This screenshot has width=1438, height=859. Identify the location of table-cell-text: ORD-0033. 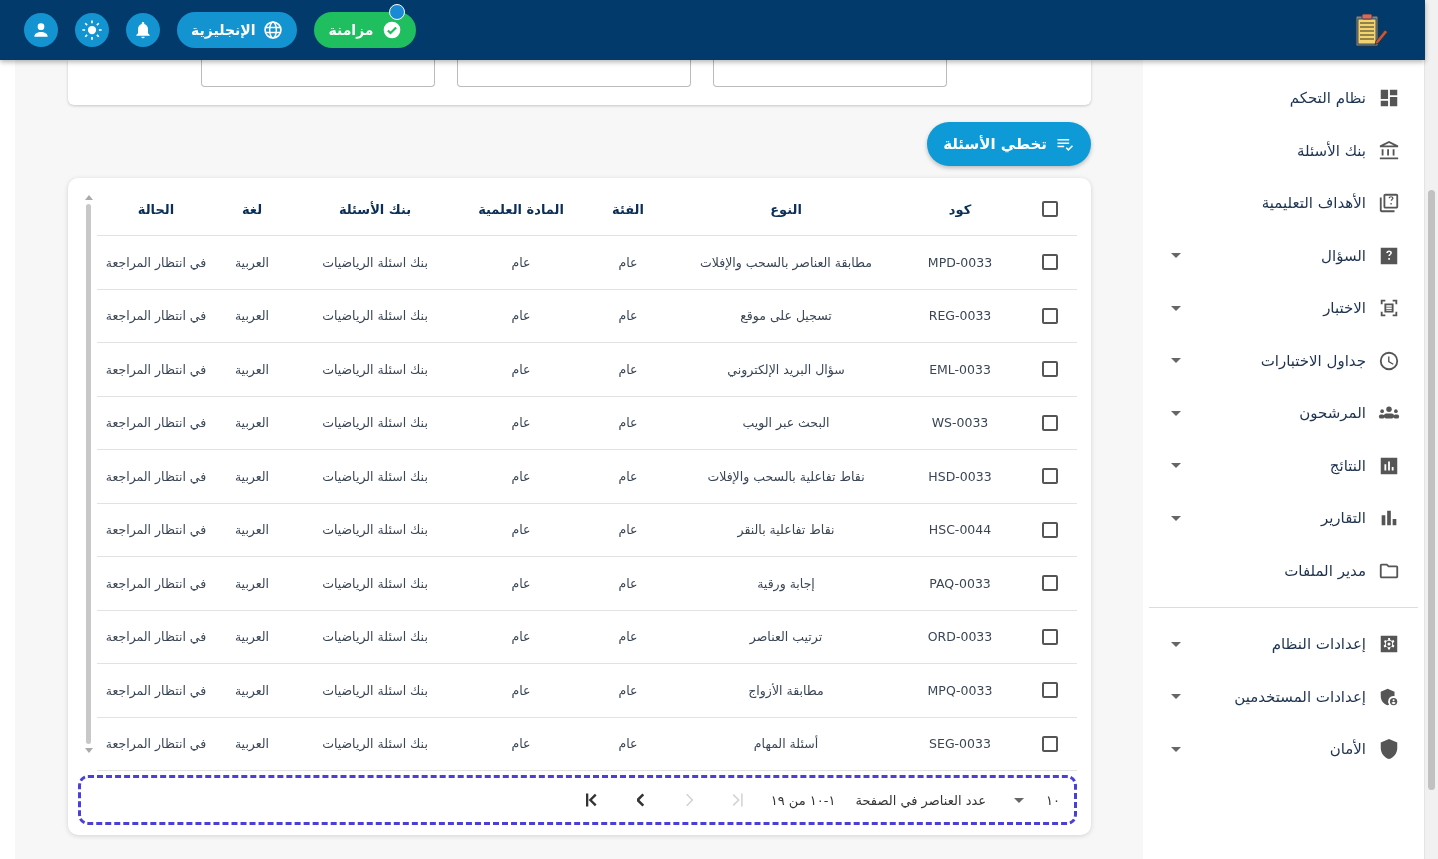
(960, 637).